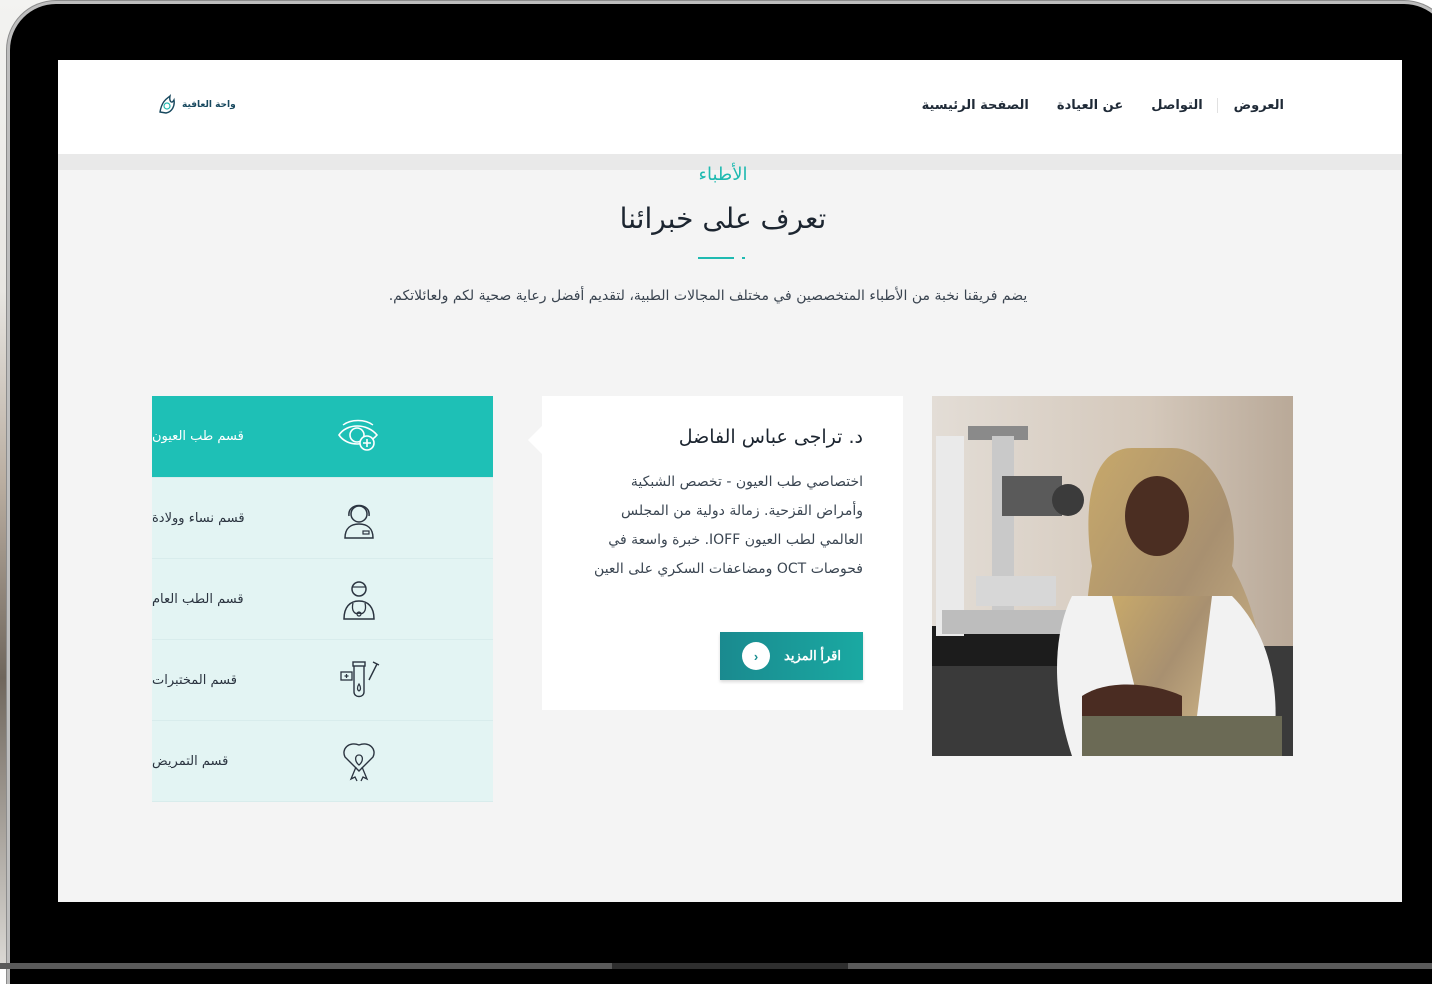  I want to click on chevron-circle-icon: ‹, so click(756, 656).